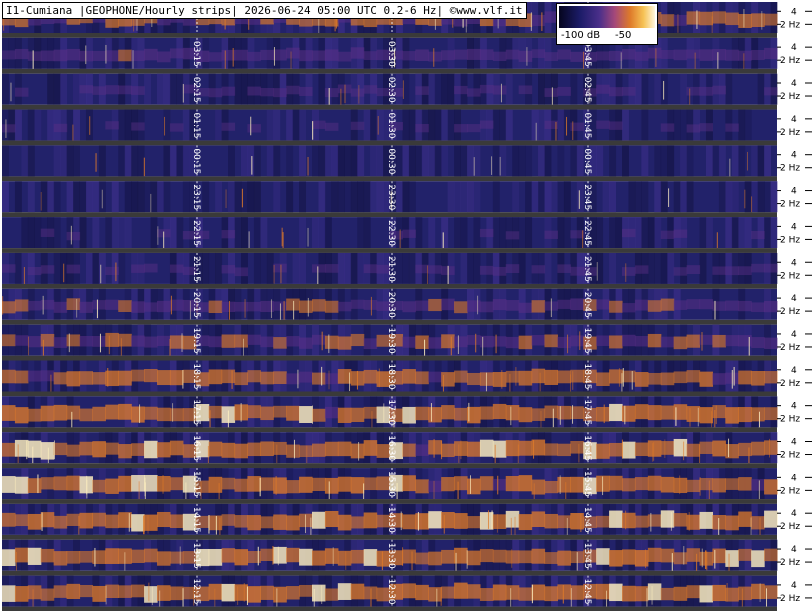 This screenshot has width=812, height=611. I want to click on y-tick-label: 4, so click(794, 407).